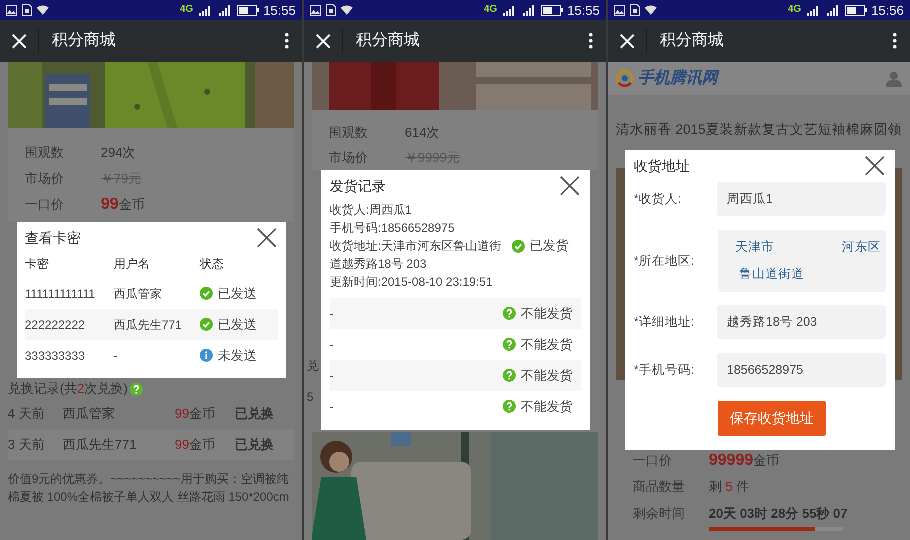 The image size is (910, 540). What do you see at coordinates (60, 294) in the screenshot?
I see `table-cell-text: 111111111111` at bounding box center [60, 294].